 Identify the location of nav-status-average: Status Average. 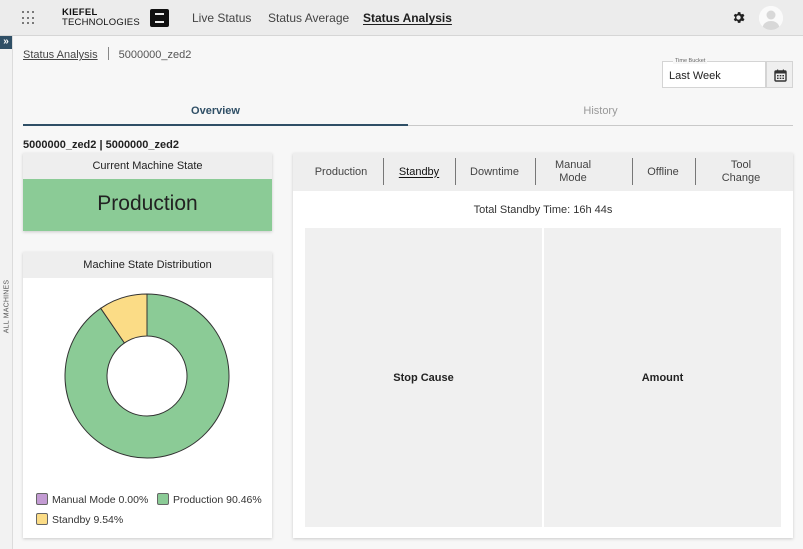
(308, 18).